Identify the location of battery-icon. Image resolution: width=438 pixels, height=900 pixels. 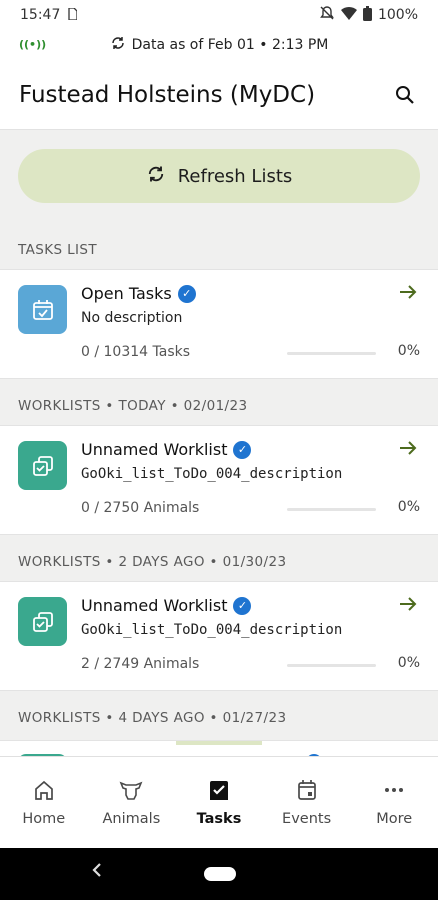
(367, 15).